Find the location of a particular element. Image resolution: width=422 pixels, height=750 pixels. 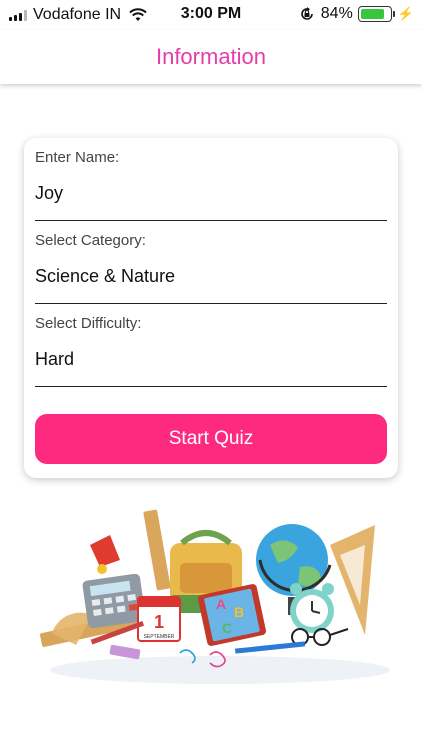

category-select: Science & Nature is located at coordinates (105, 276).